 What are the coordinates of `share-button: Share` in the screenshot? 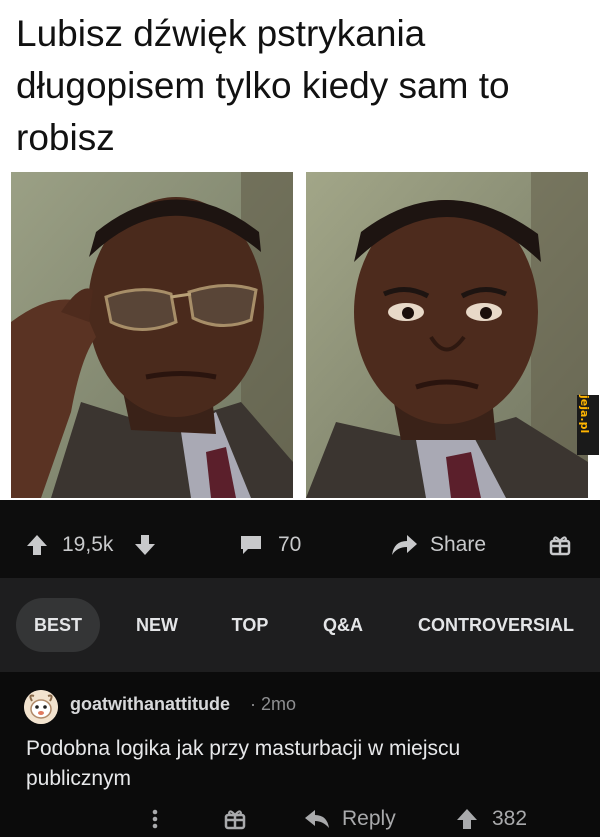 It's located at (438, 545).